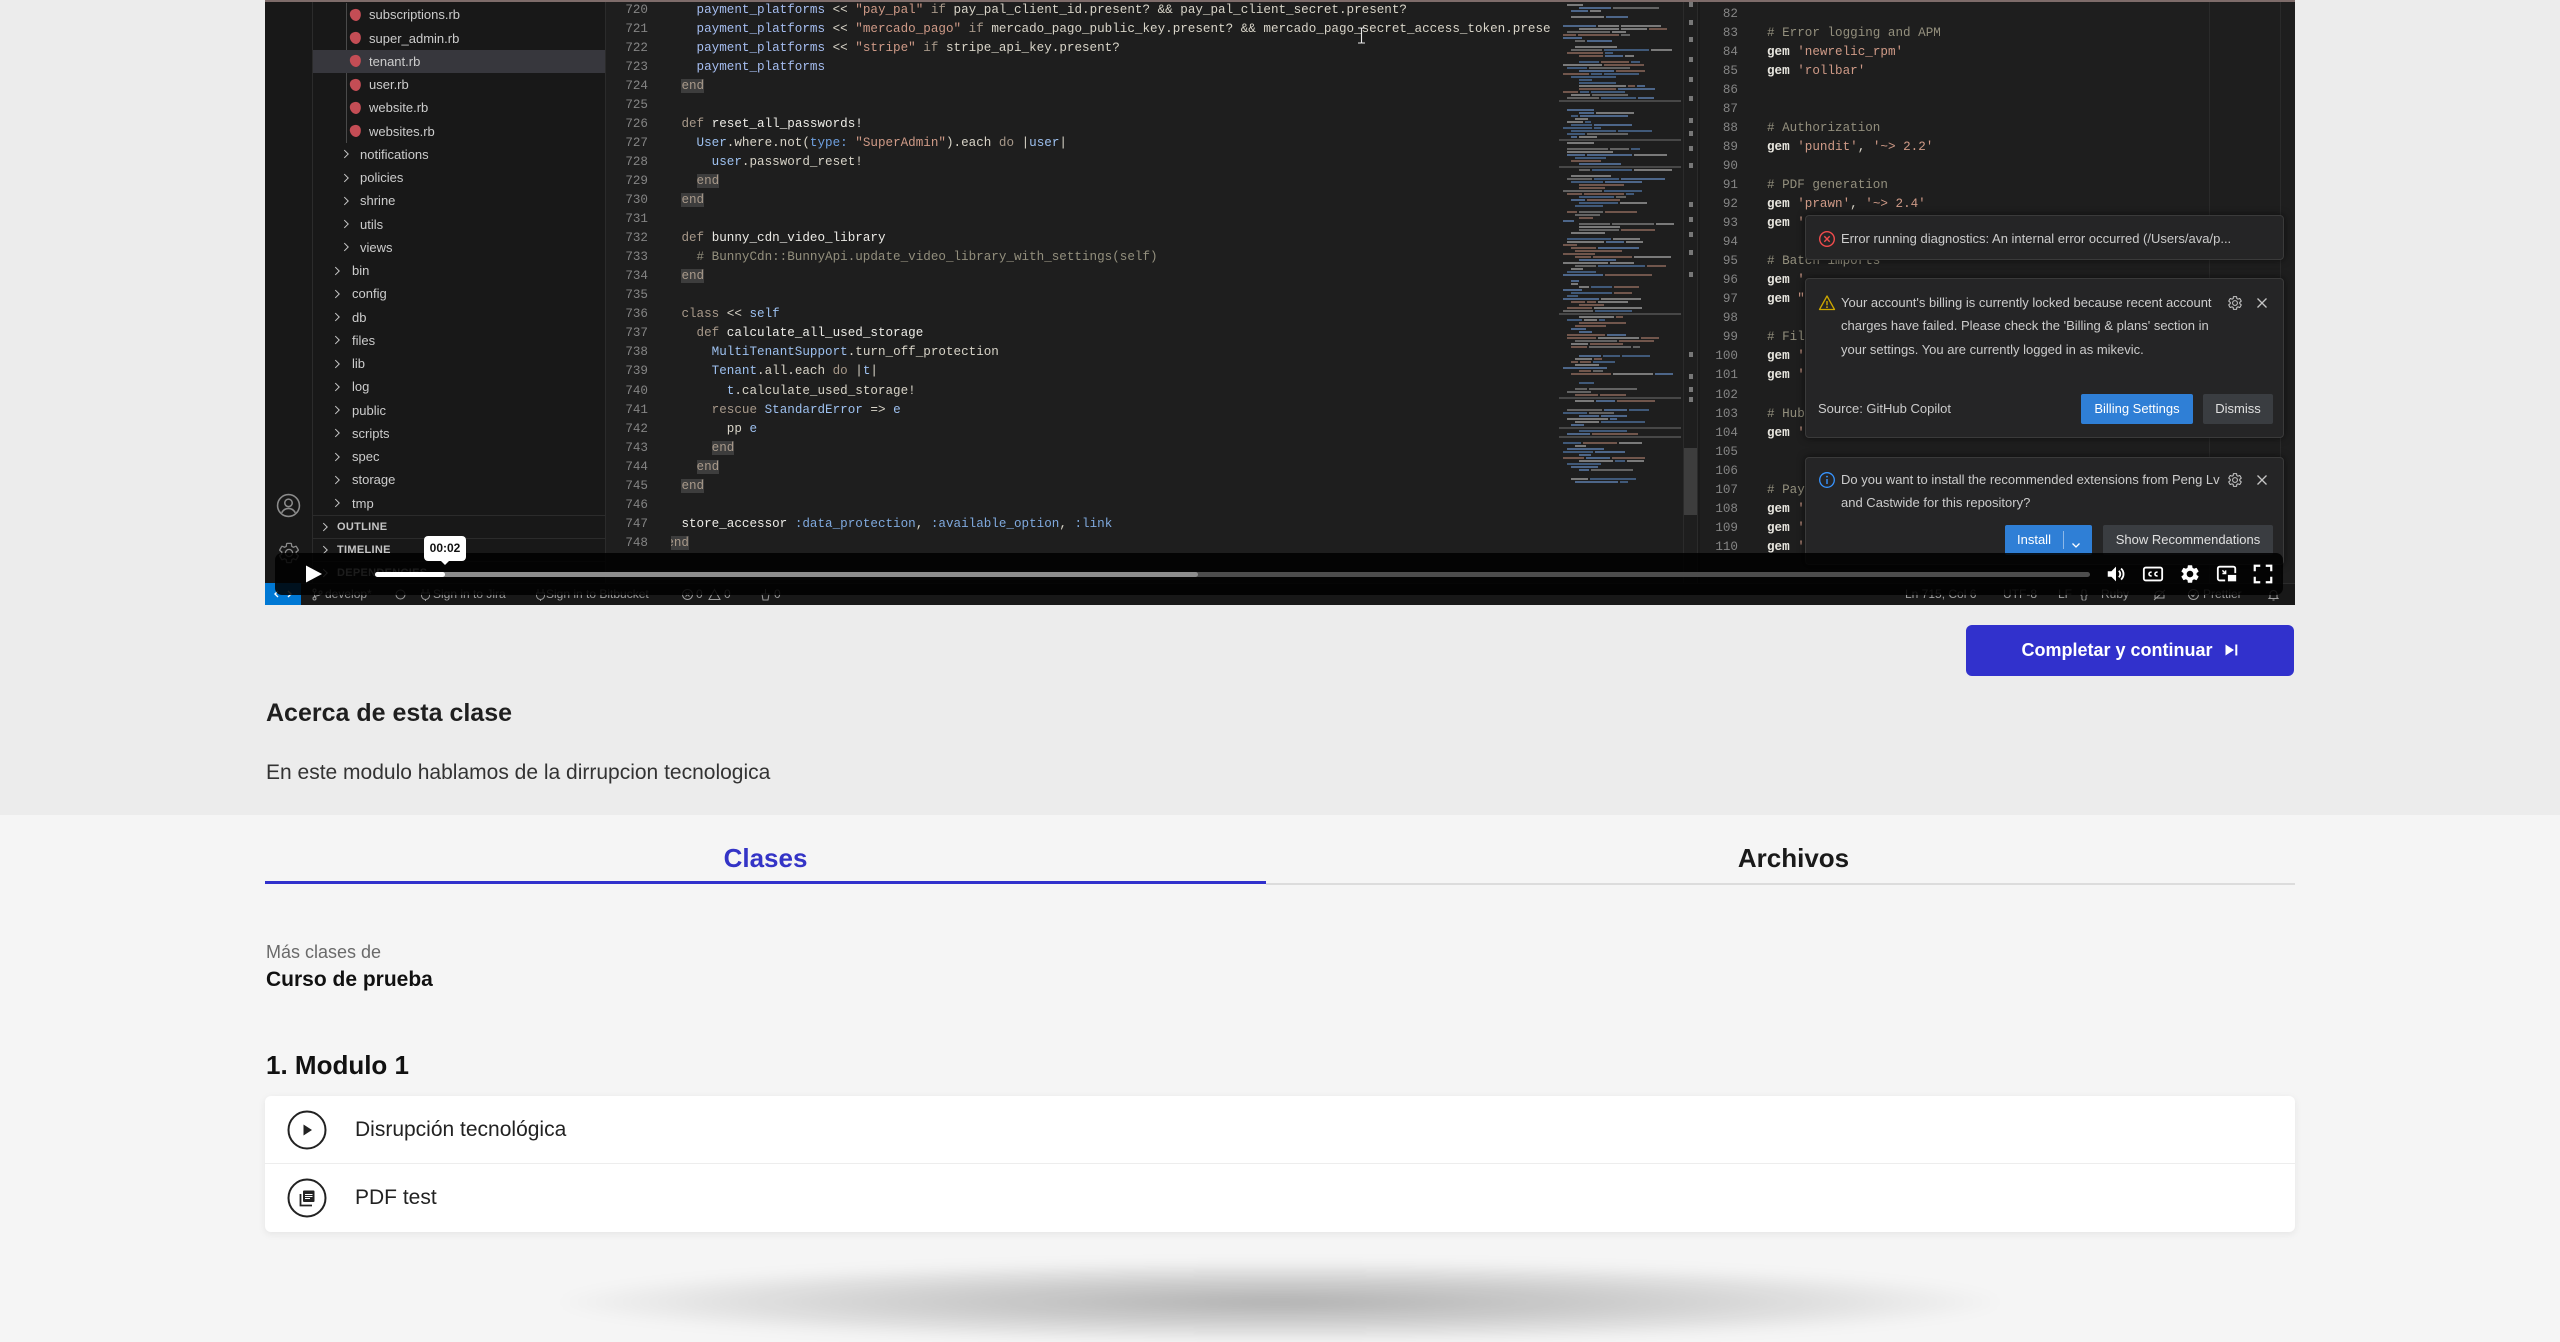 Image resolution: width=2560 pixels, height=1342 pixels. I want to click on explorer-folder-item: policies, so click(459, 177).